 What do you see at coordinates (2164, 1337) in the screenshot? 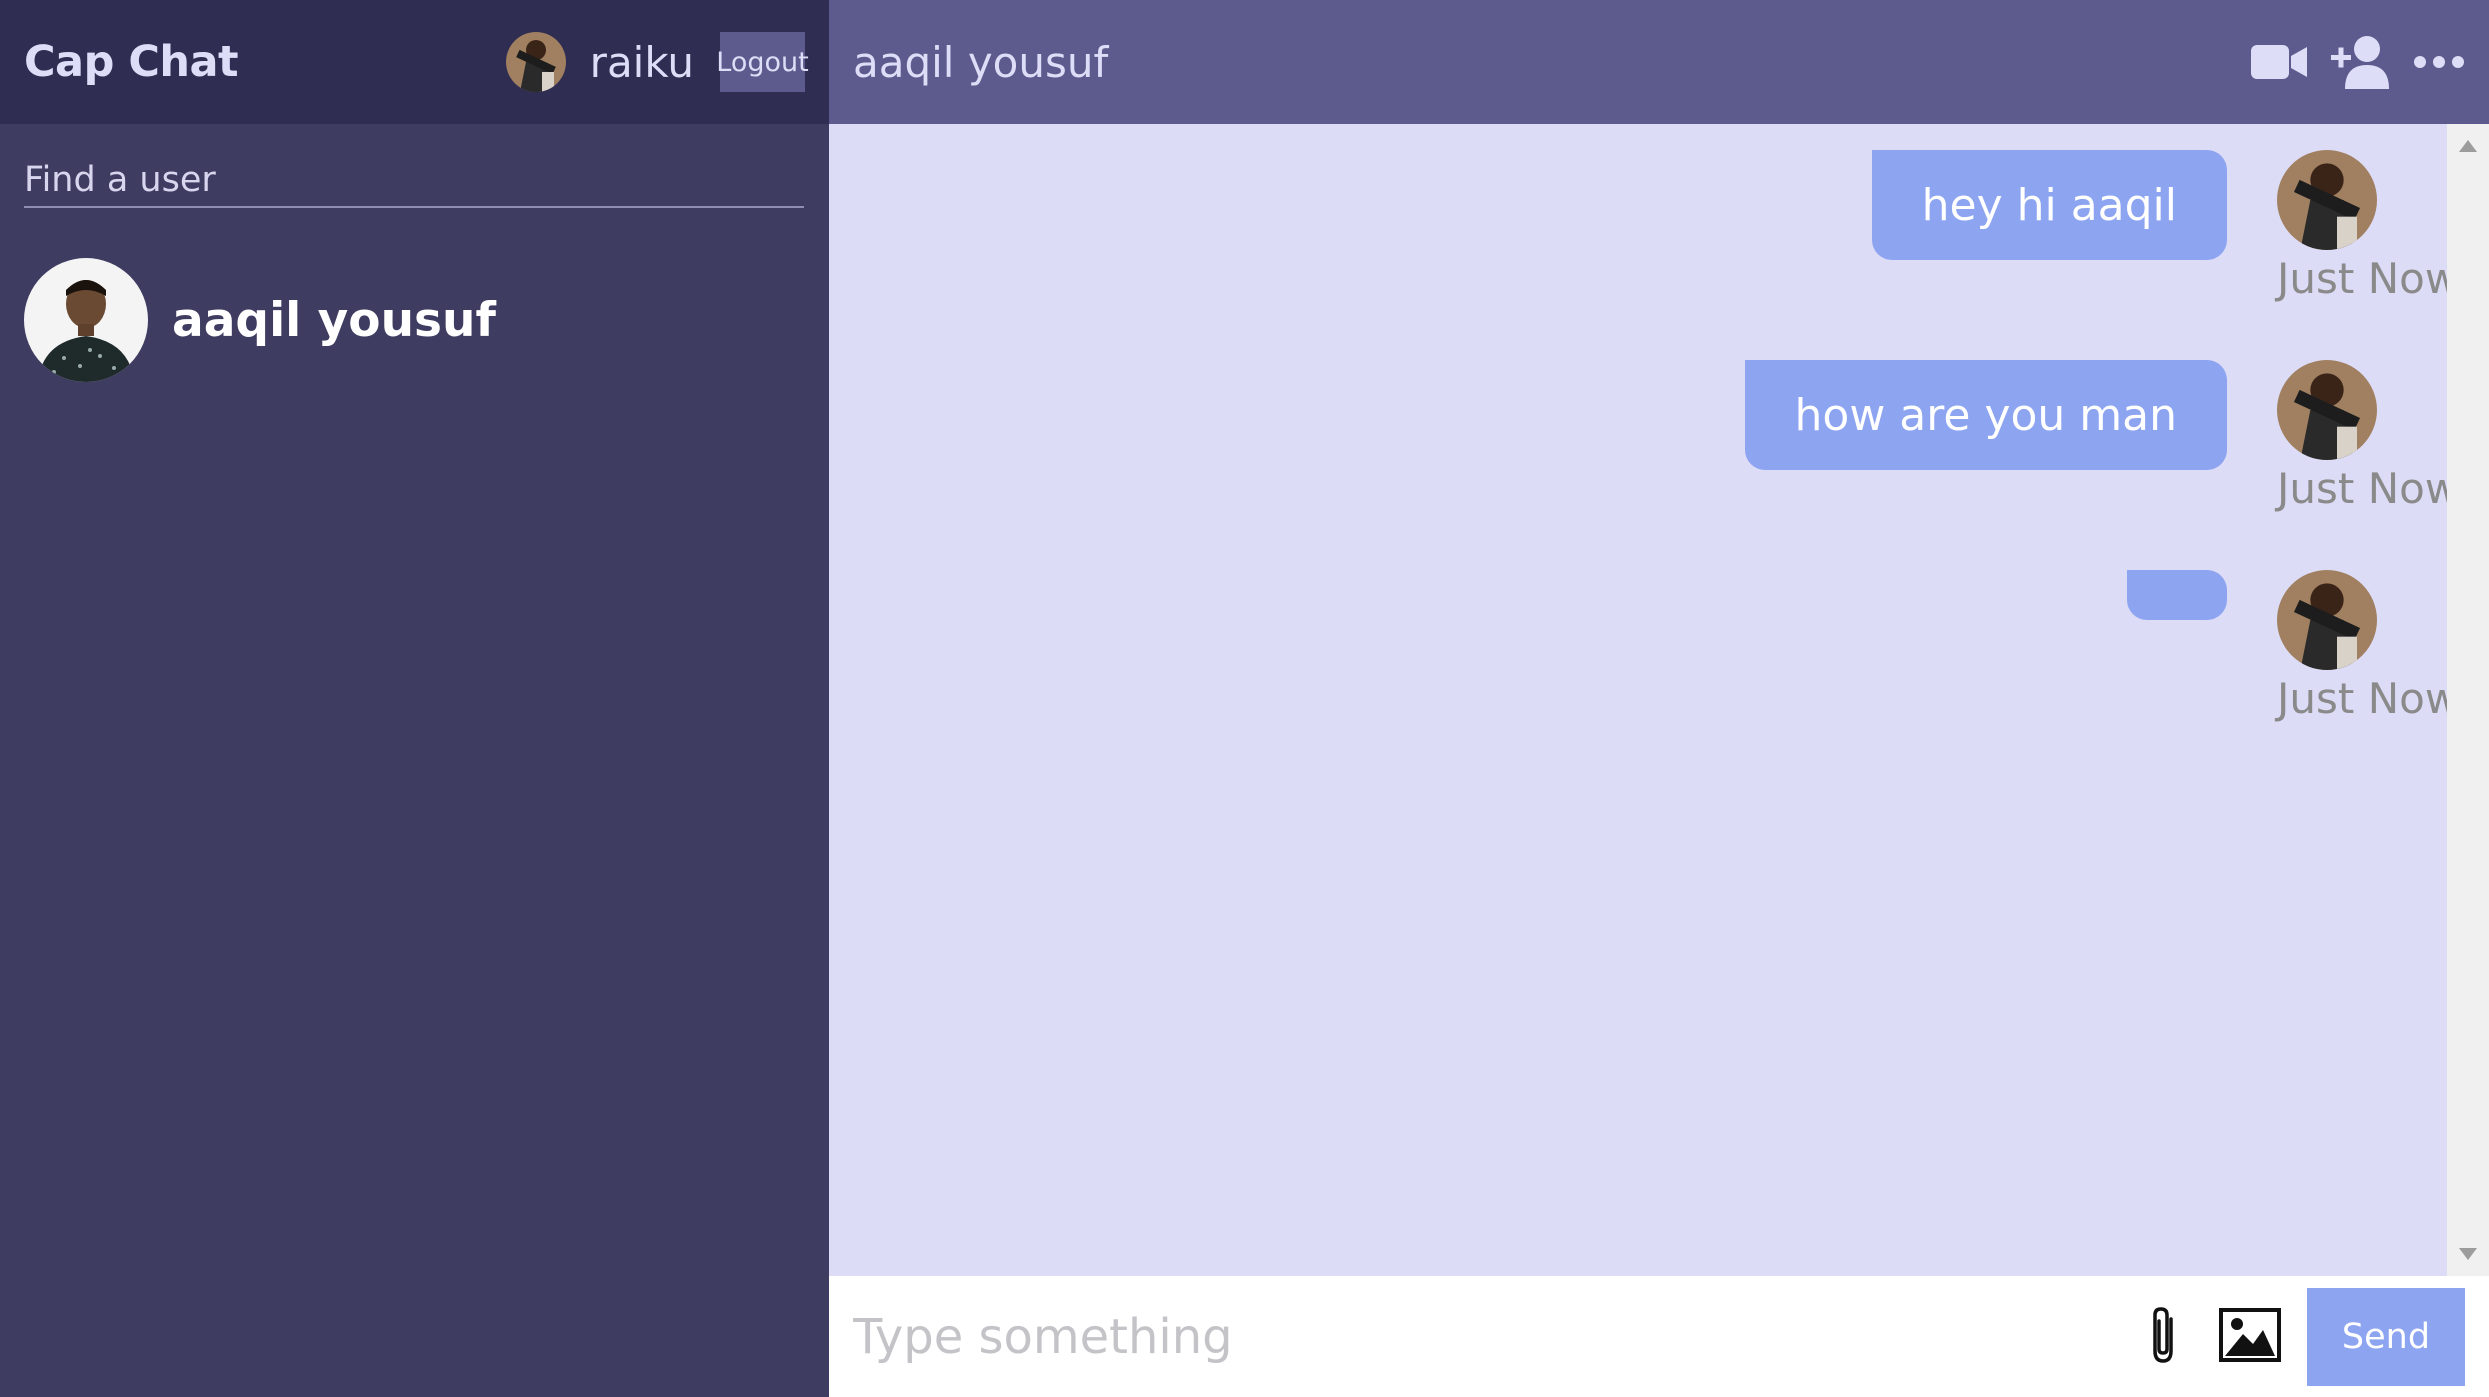
I see `paperclip-icon` at bounding box center [2164, 1337].